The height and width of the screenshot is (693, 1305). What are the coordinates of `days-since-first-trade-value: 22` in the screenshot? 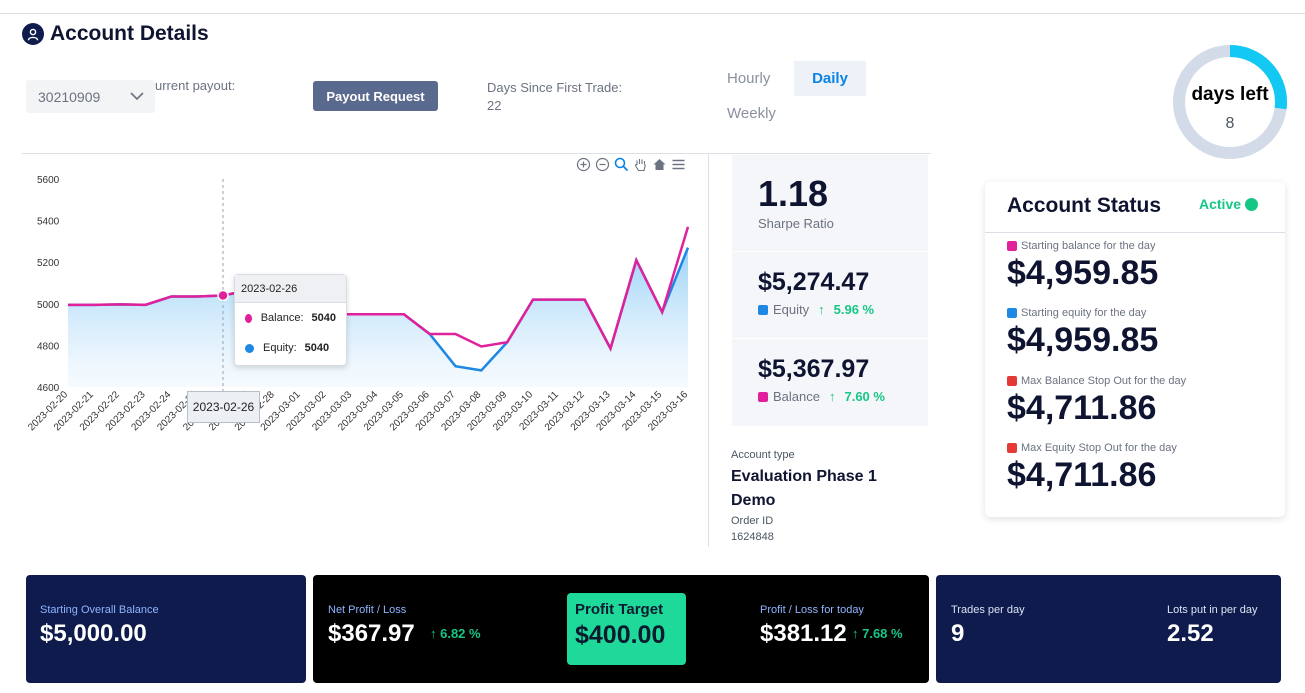 It's located at (494, 105).